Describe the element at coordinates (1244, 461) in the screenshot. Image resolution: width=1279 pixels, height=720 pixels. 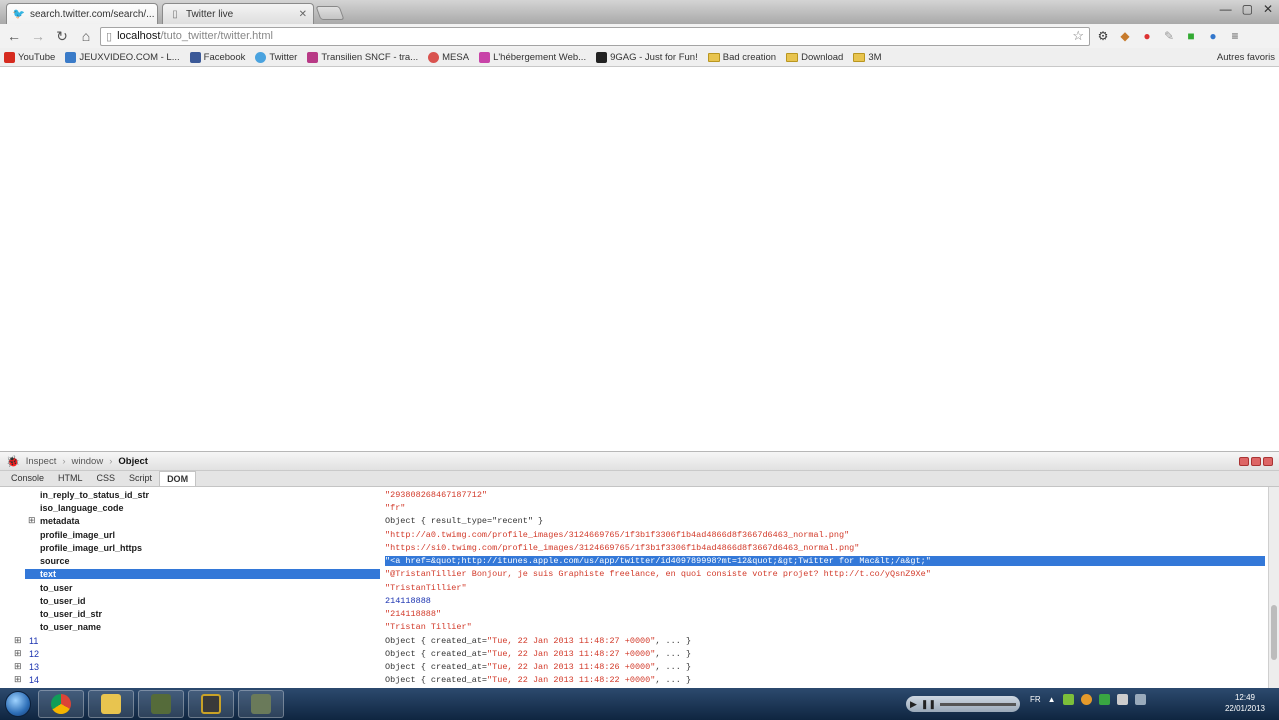
I see `devtools-minimize-icon` at that location.